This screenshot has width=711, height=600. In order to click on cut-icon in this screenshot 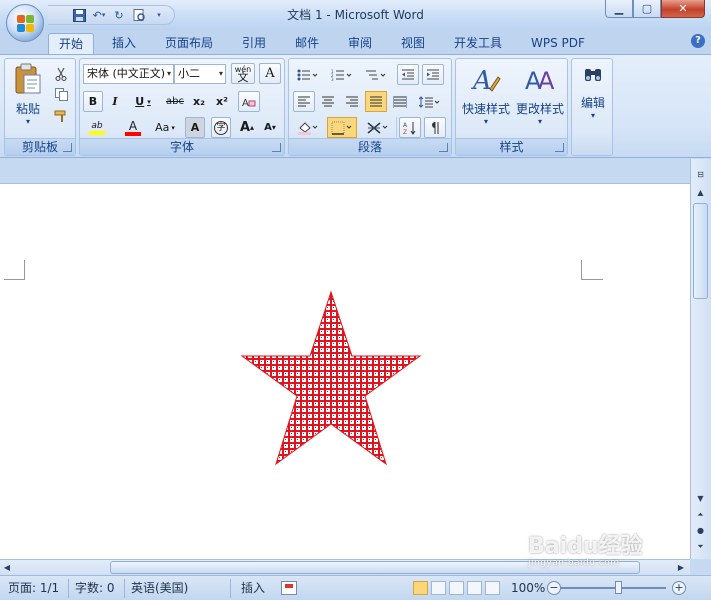, I will do `click(61, 73)`.